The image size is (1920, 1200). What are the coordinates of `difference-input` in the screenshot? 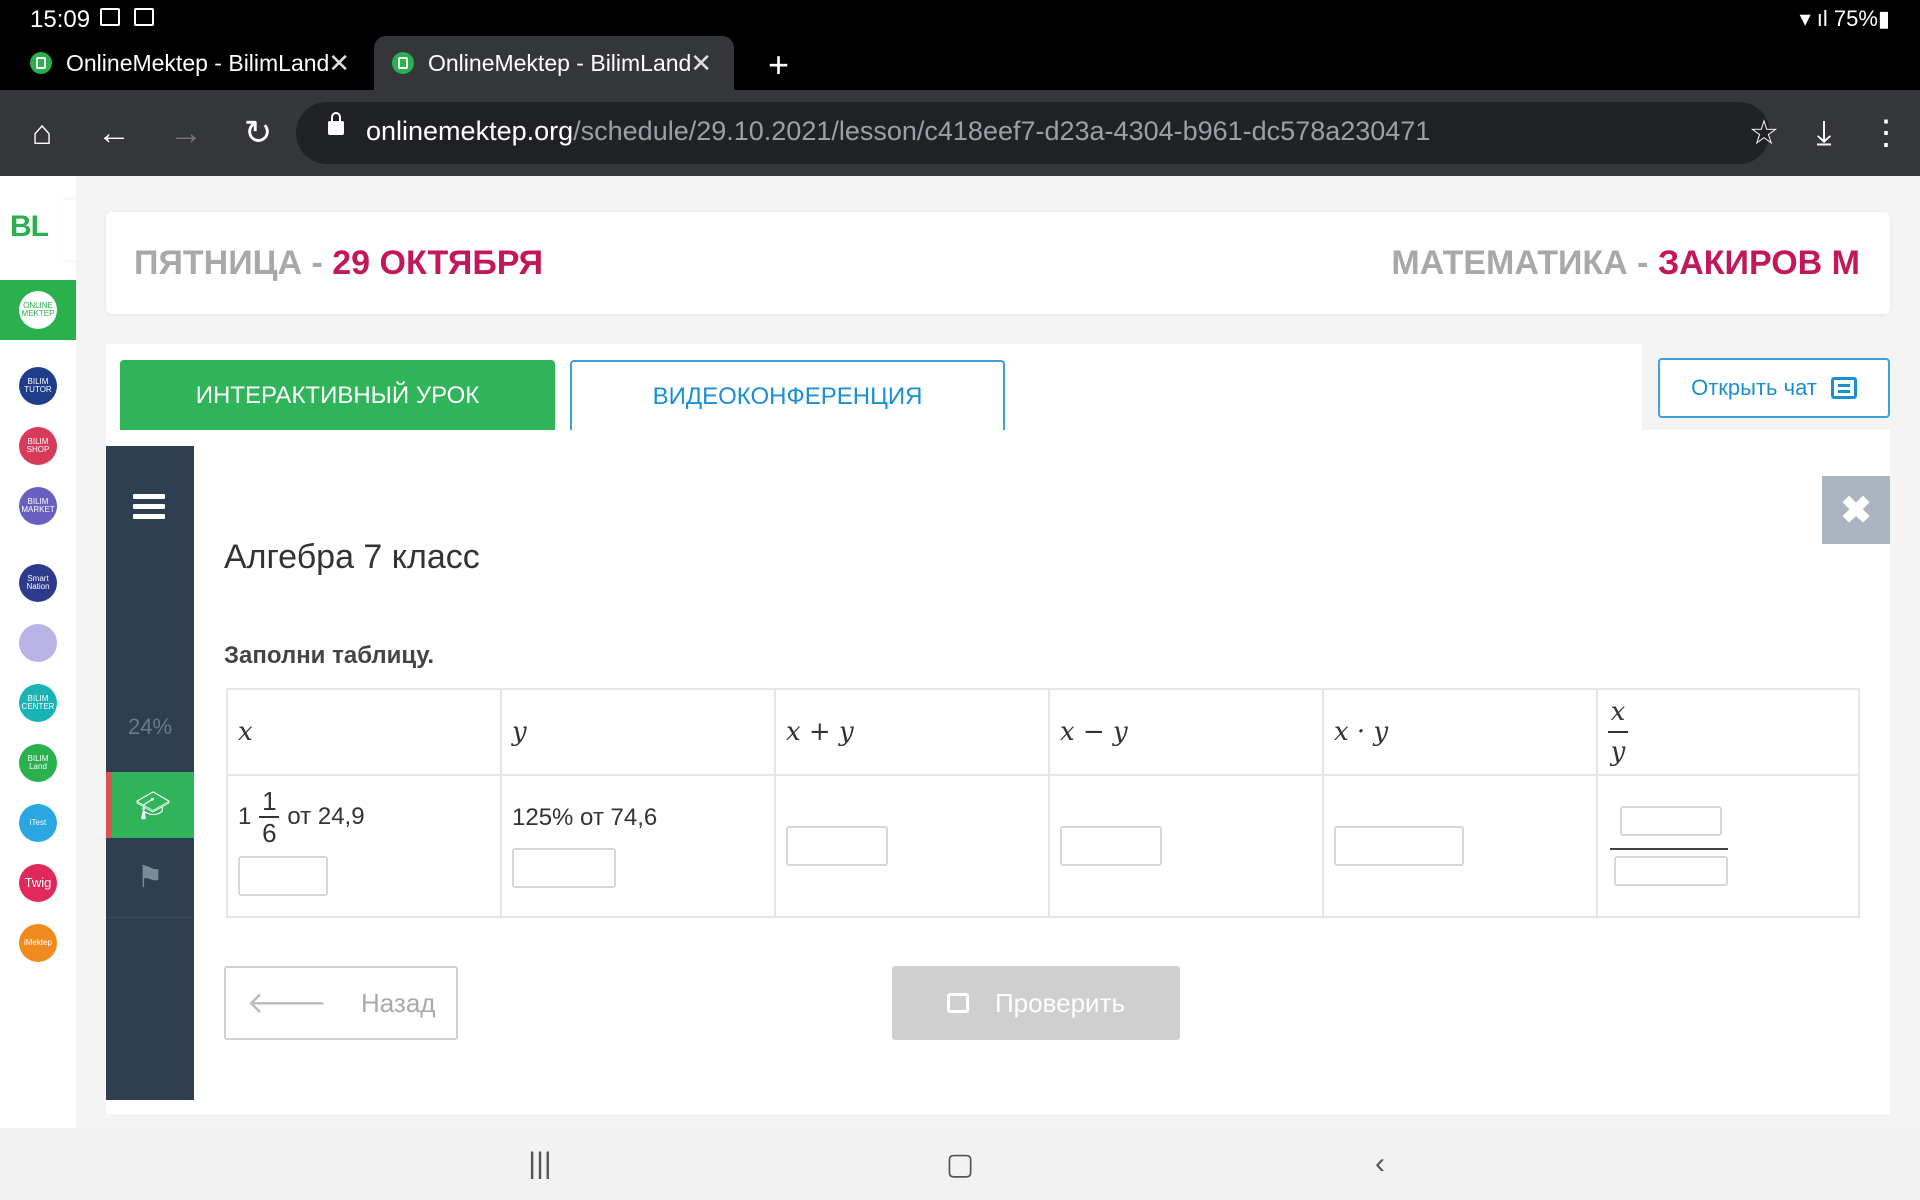 It's located at (1111, 846).